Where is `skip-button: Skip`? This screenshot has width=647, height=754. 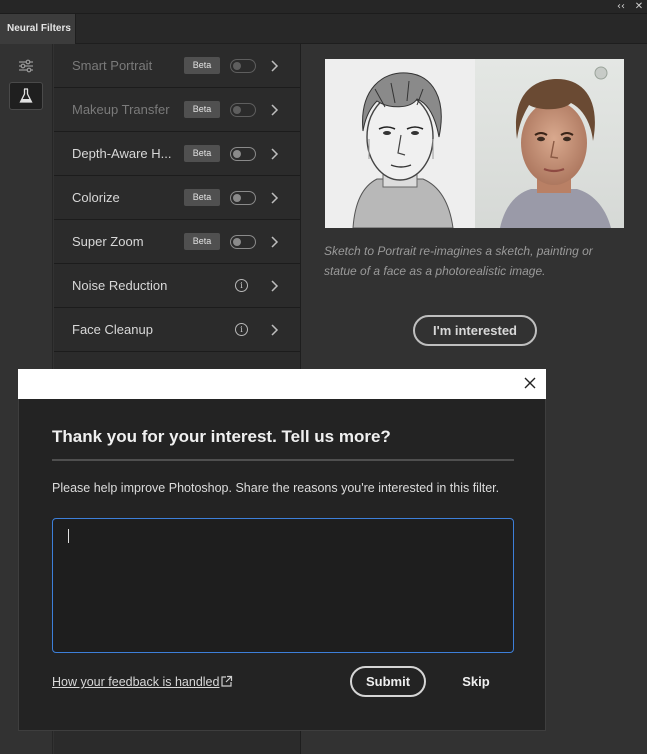 skip-button: Skip is located at coordinates (476, 681).